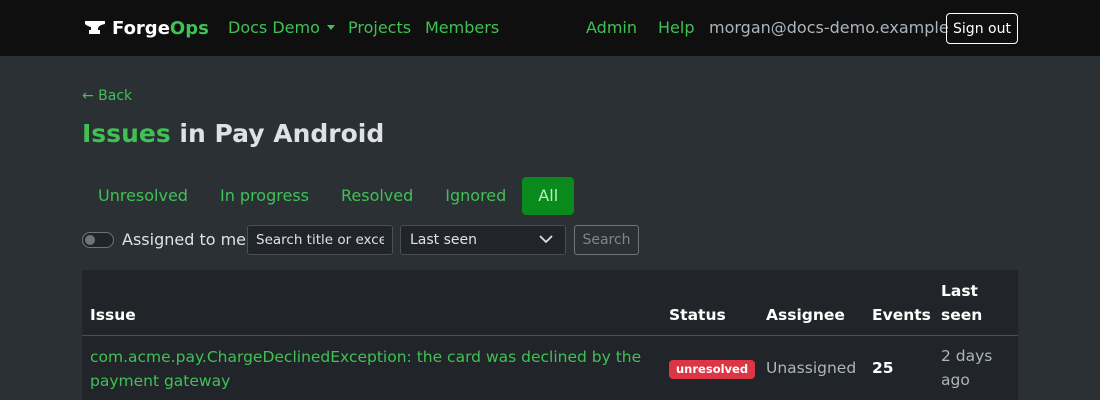 The image size is (1100, 400). Describe the element at coordinates (277, 133) in the screenshot. I see `page-title-project: in Pay Android` at that location.